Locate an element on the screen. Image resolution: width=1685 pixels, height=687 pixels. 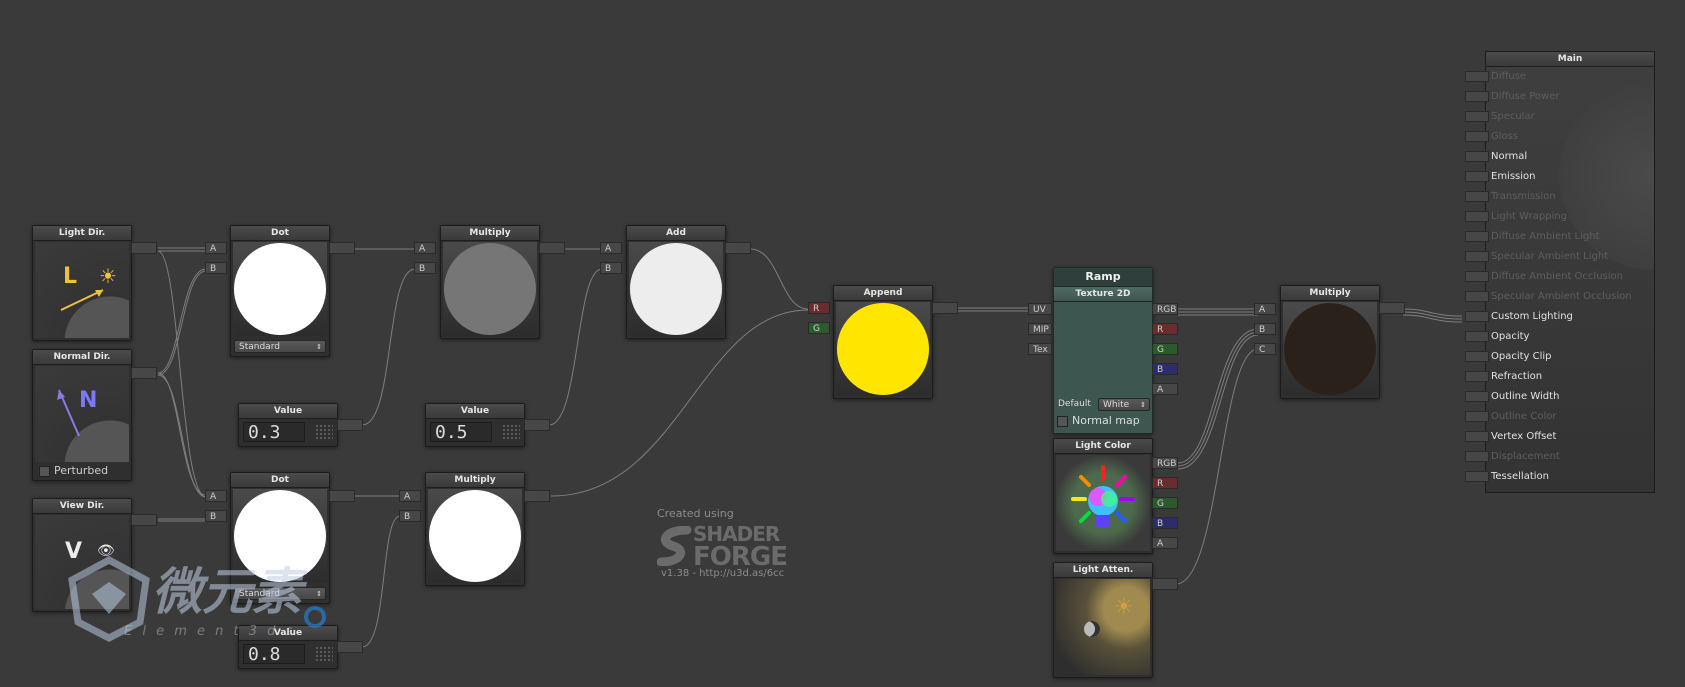
multiply2-input-a: A is located at coordinates (410, 496).